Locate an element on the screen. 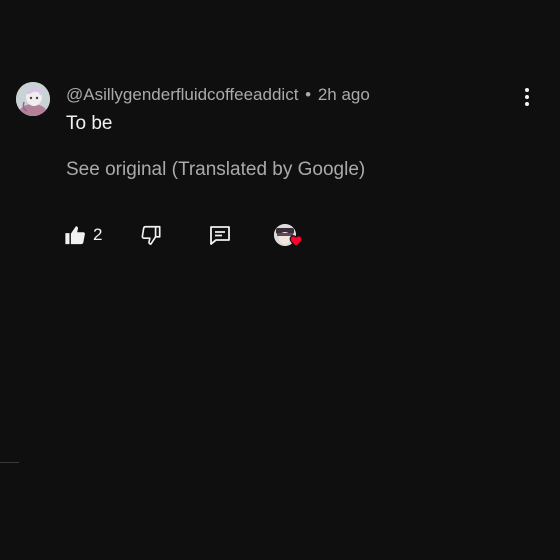 Image resolution: width=560 pixels, height=560 pixels. author-handle: @Asillygenderfluidcoffeeaddict is located at coordinates (182, 94).